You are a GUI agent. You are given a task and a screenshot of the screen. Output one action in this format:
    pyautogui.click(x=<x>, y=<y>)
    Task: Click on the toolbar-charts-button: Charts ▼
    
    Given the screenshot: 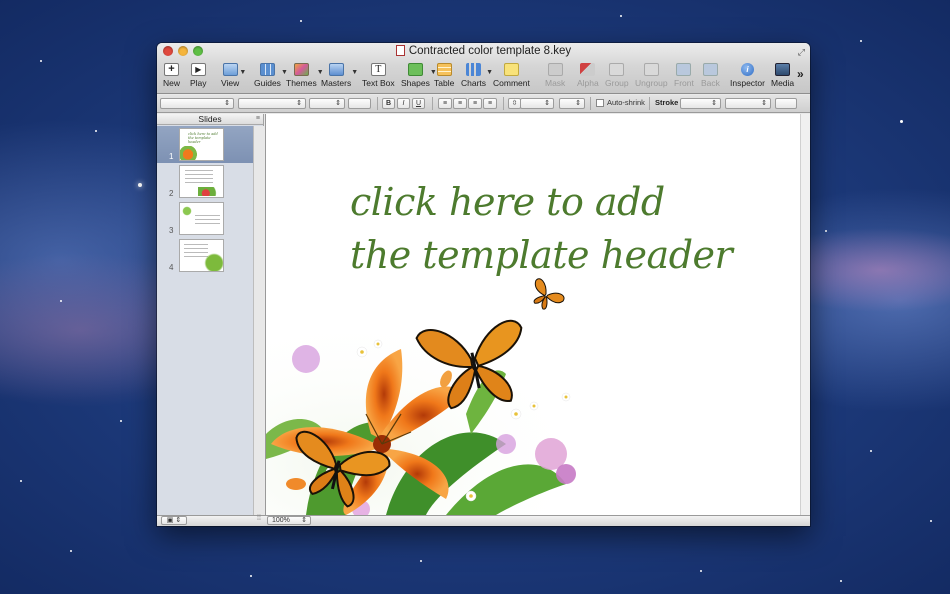 What is the action you would take?
    pyautogui.click(x=477, y=75)
    